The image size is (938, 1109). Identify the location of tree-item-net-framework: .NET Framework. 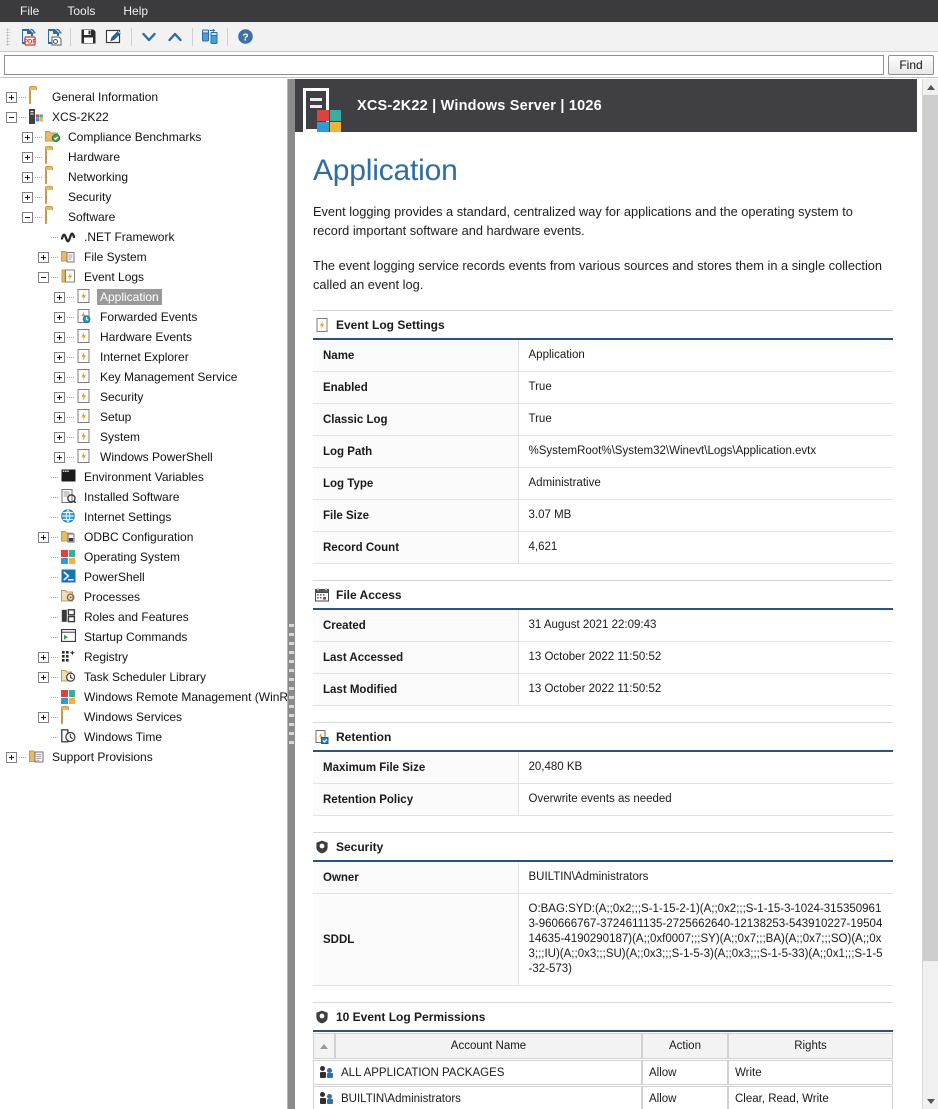
(143, 237).